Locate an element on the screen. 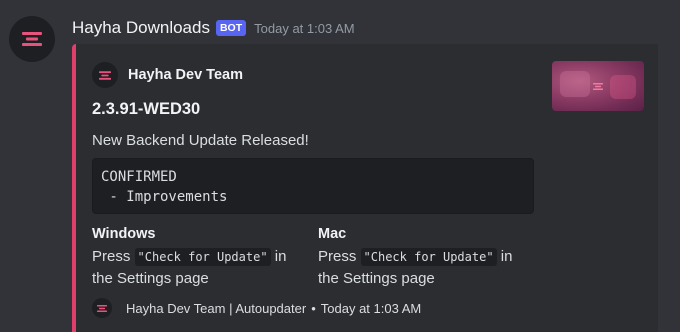 This screenshot has width=680, height=332. footer-timestamp: Today at 1:03 AM is located at coordinates (371, 308).